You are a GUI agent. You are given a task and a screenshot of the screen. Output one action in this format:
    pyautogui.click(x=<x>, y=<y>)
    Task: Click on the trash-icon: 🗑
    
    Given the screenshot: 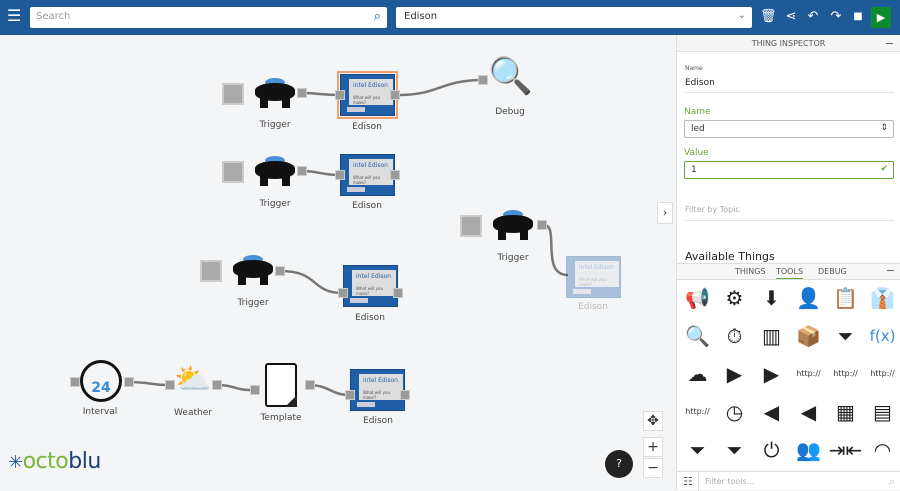 What is the action you would take?
    pyautogui.click(x=768, y=17)
    